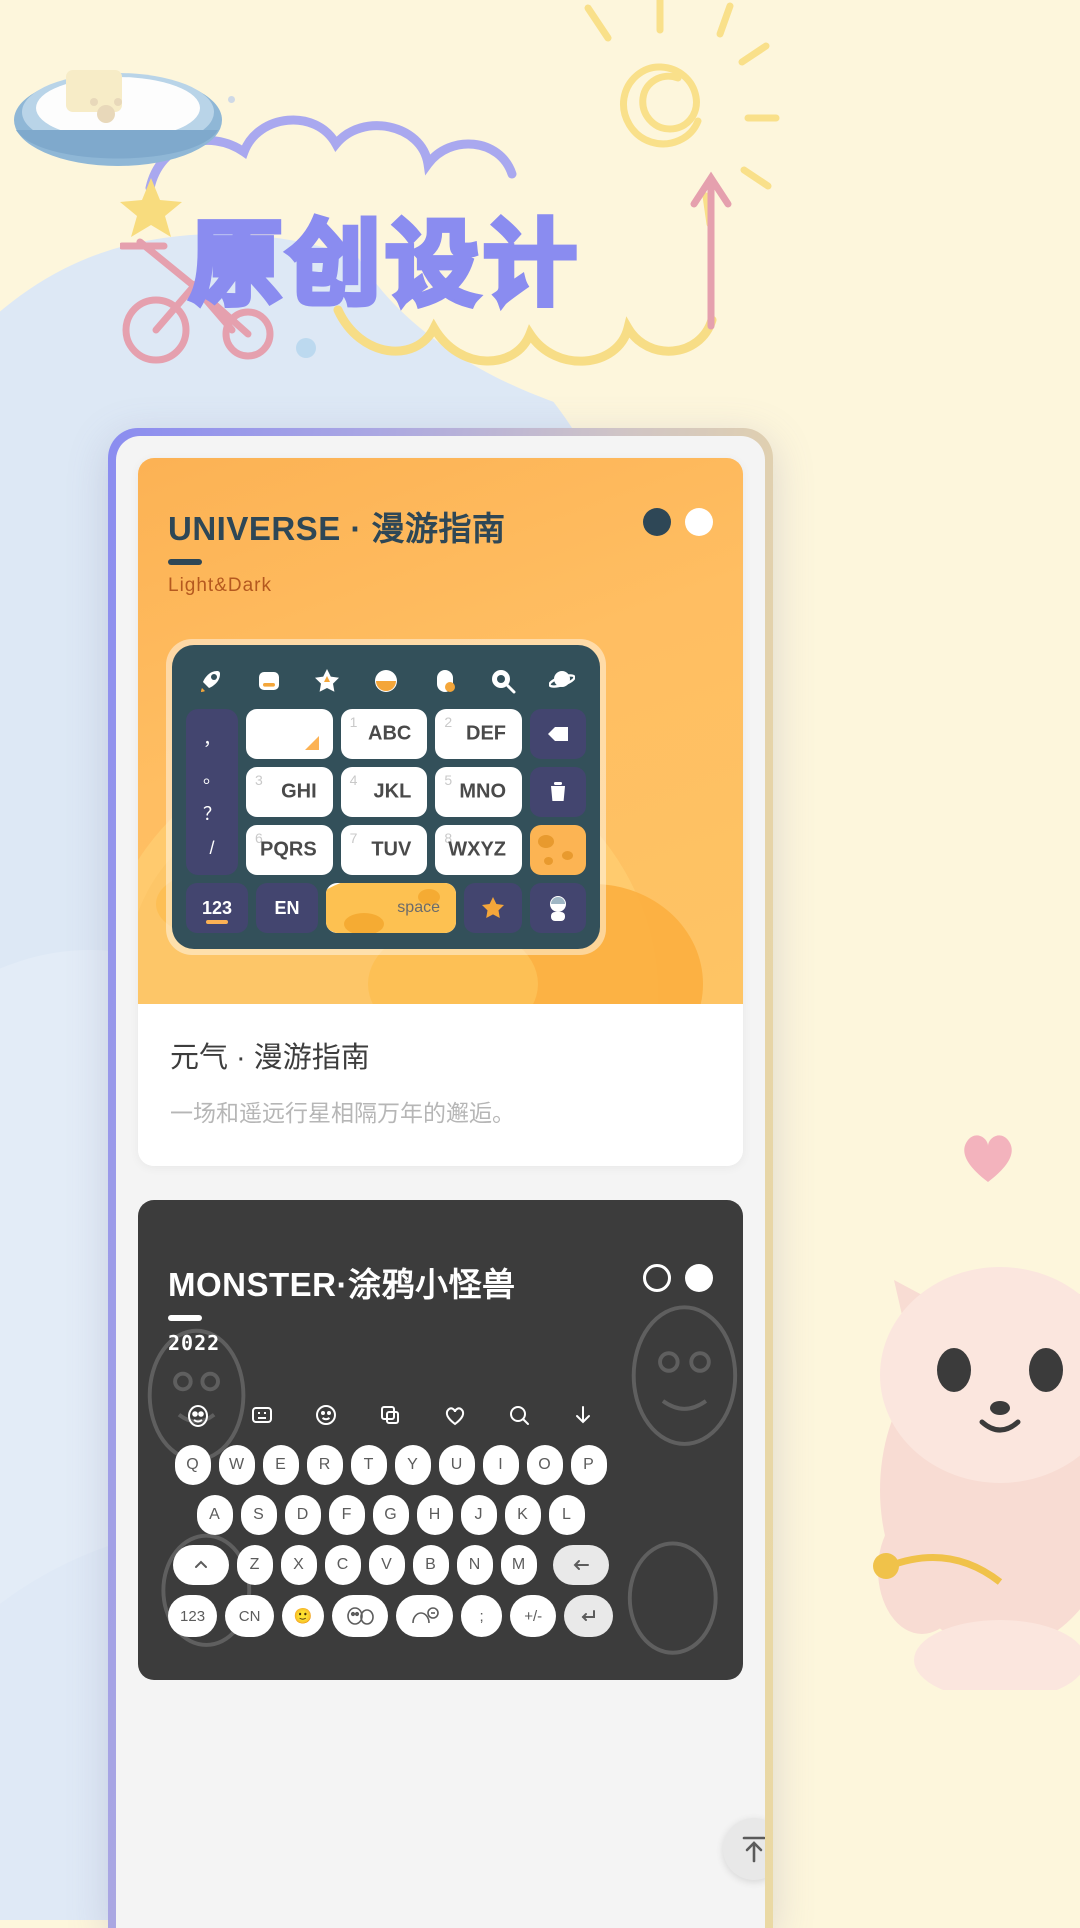 The height and width of the screenshot is (1928, 1080). I want to click on key-e: E, so click(280, 1465).